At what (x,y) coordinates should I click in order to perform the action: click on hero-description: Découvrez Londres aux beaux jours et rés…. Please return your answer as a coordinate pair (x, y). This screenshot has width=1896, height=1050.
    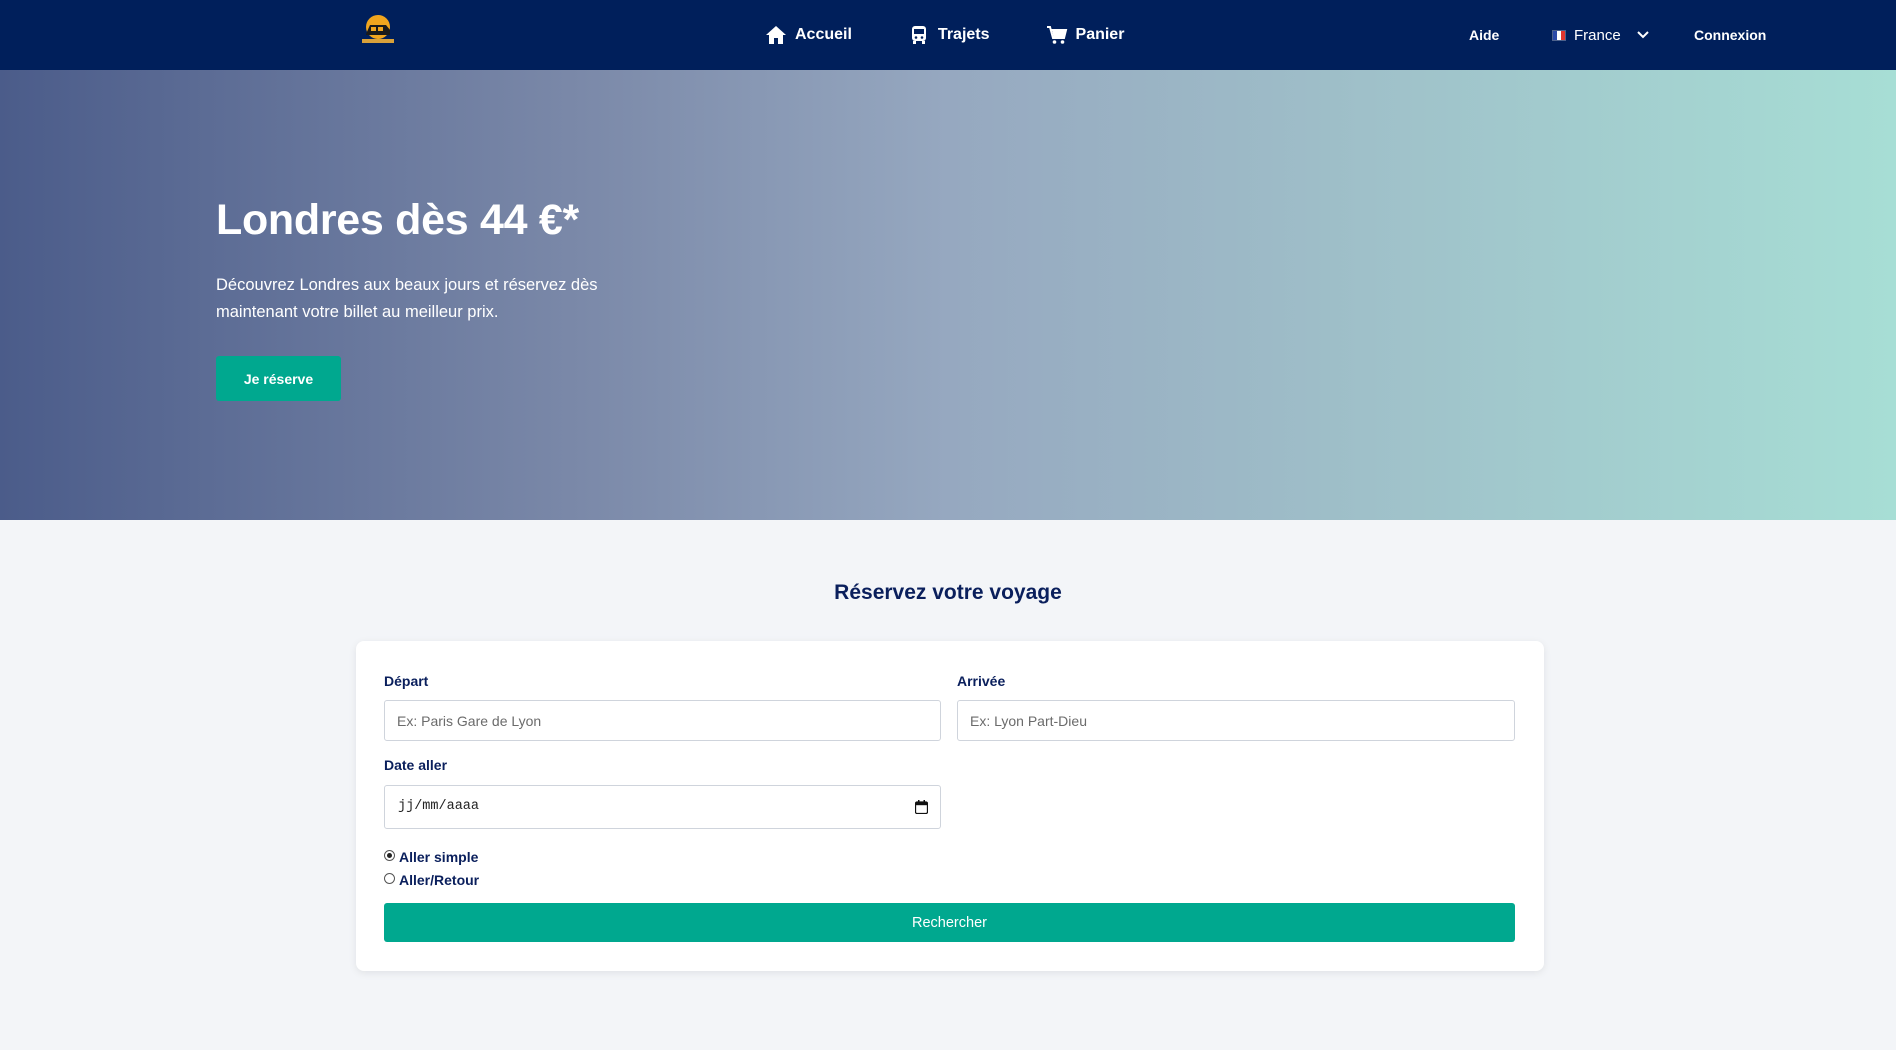
    Looking at the image, I should click on (407, 298).